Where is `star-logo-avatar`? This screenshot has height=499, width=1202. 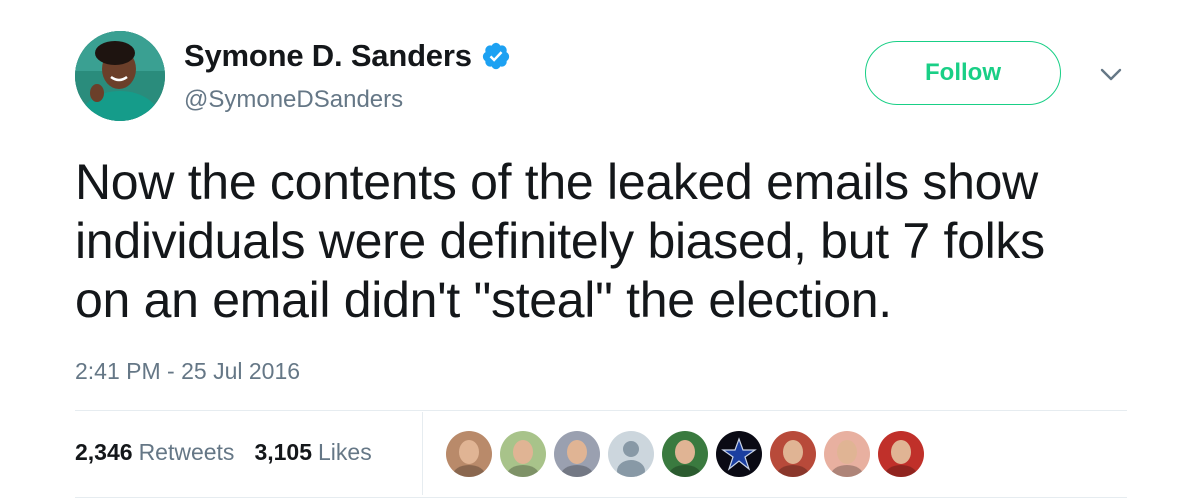
star-logo-avatar is located at coordinates (739, 454).